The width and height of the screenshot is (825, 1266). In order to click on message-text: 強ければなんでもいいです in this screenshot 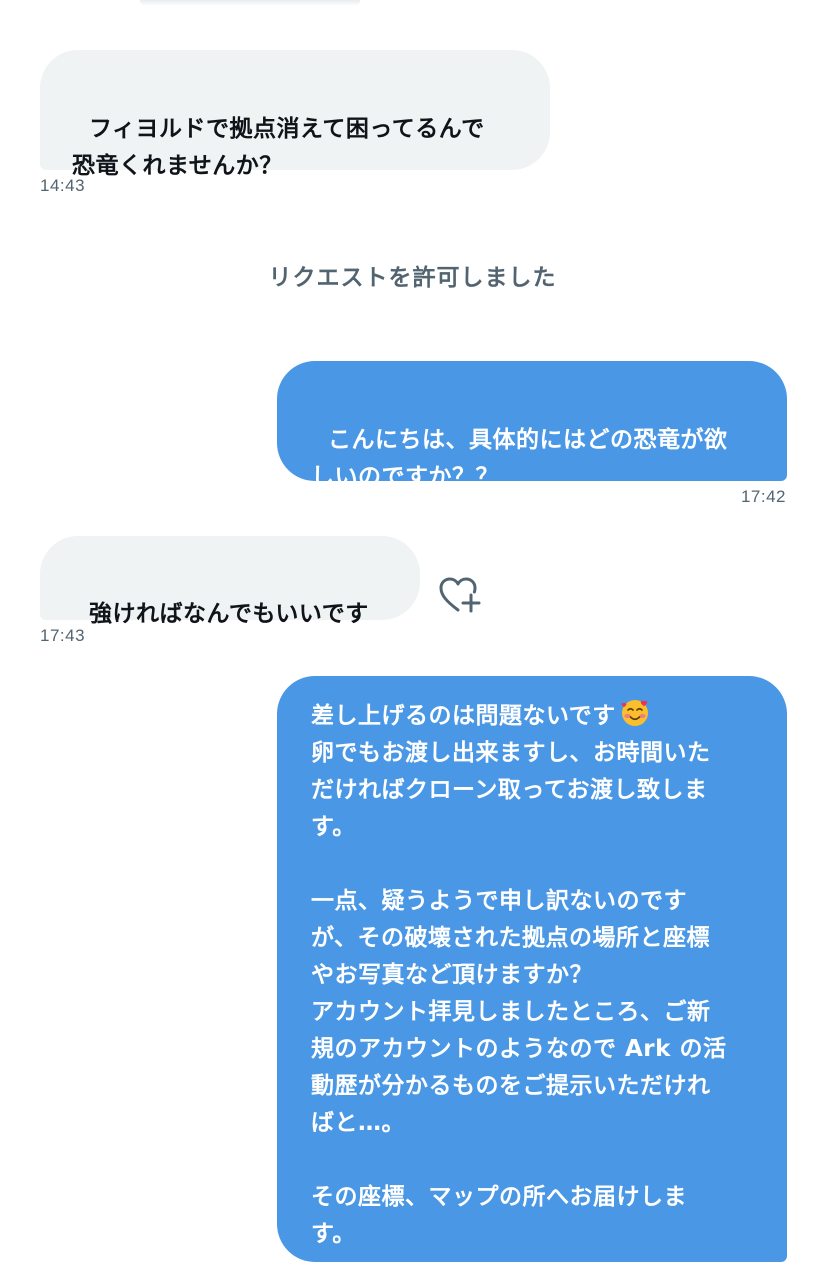, I will do `click(229, 614)`.